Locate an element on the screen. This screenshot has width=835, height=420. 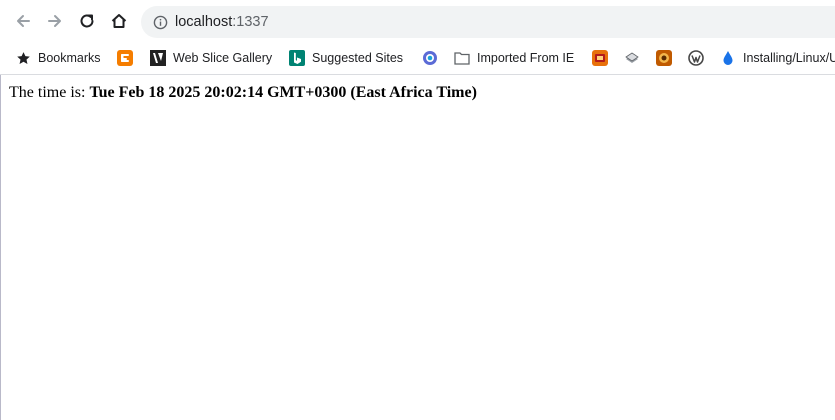
bookmark-blogger is located at coordinates (125, 58).